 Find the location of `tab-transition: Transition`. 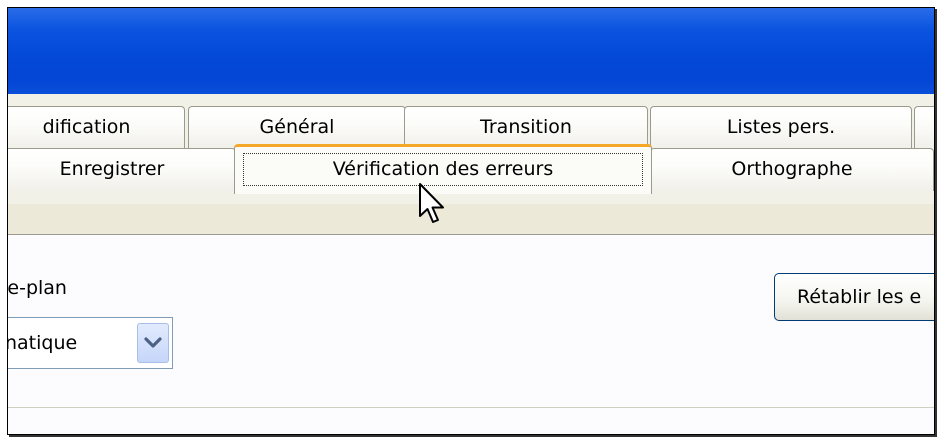

tab-transition: Transition is located at coordinates (526, 127).